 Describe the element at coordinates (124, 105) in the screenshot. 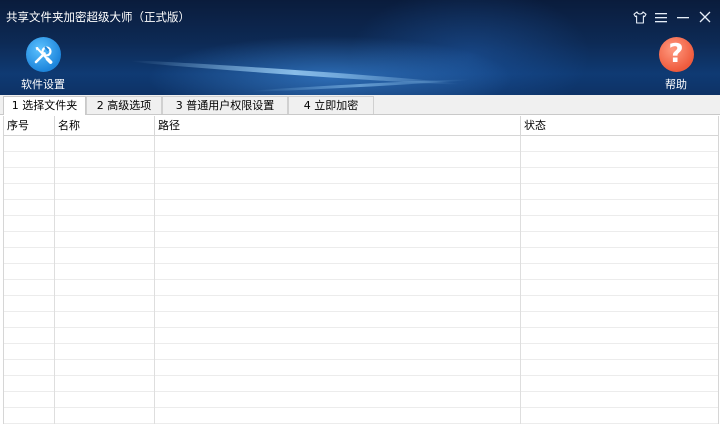

I see `tab-advanced-options: 2 高级选项` at that location.